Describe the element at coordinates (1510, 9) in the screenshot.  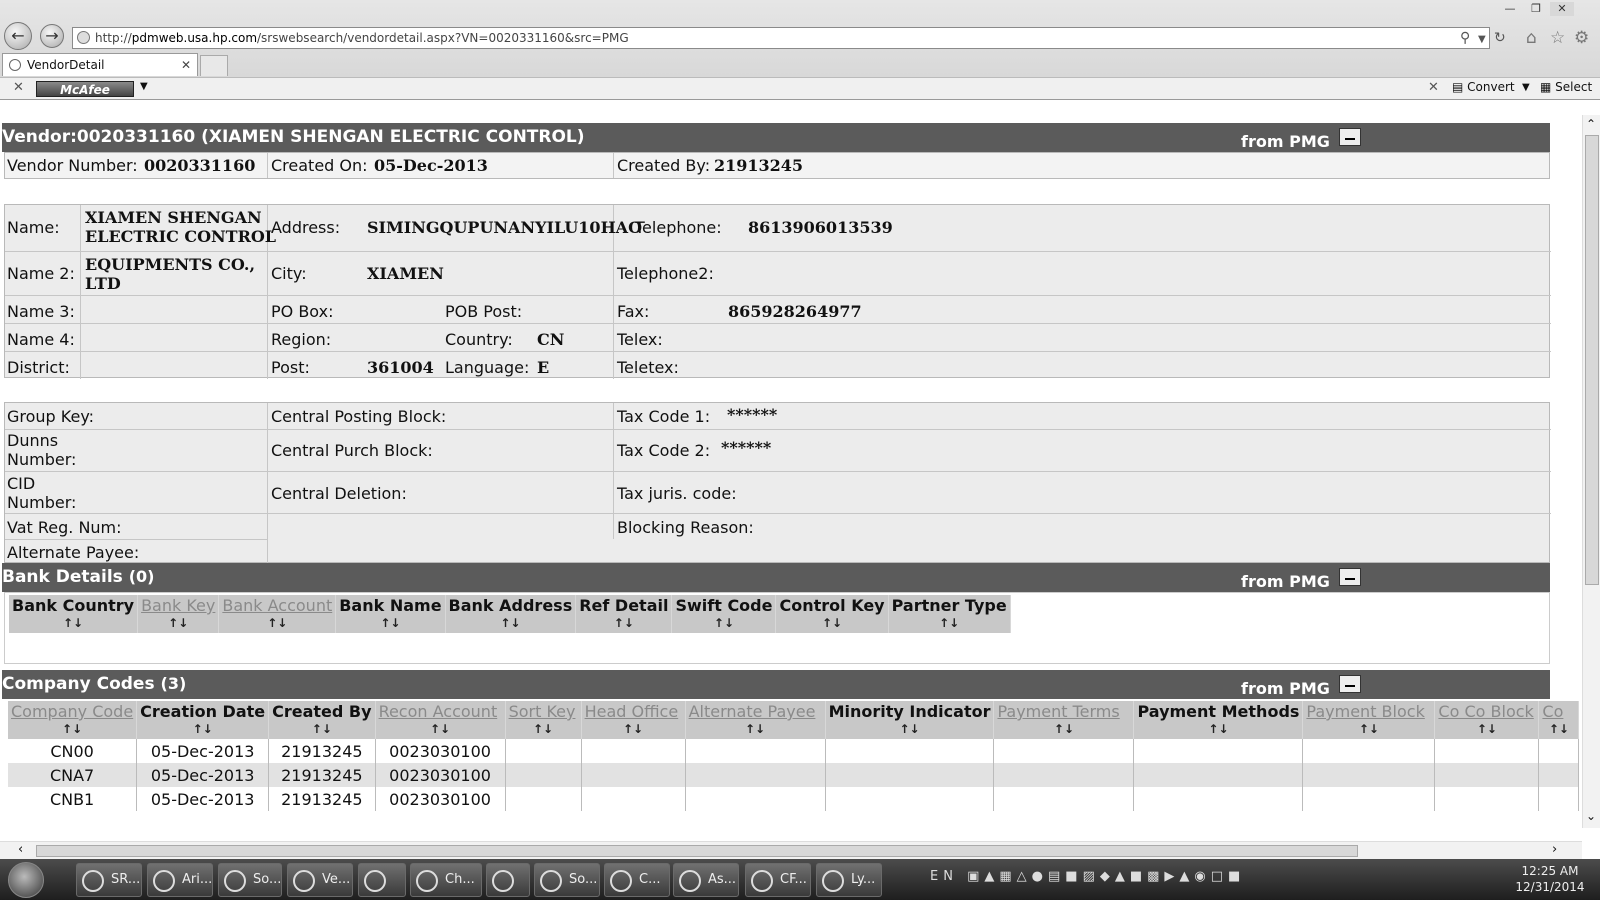
I see `minimize-window-button: —` at that location.